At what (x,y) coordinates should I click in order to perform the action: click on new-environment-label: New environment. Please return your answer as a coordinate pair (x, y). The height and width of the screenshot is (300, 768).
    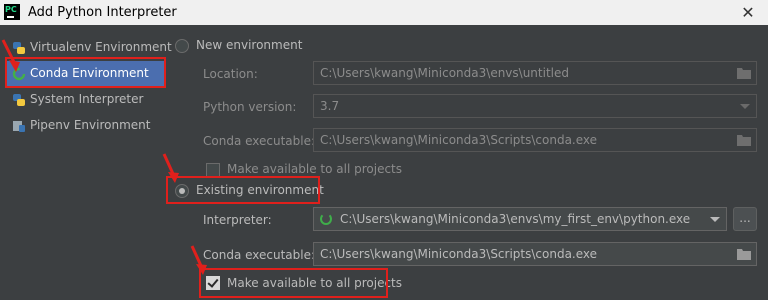
    Looking at the image, I should click on (249, 45).